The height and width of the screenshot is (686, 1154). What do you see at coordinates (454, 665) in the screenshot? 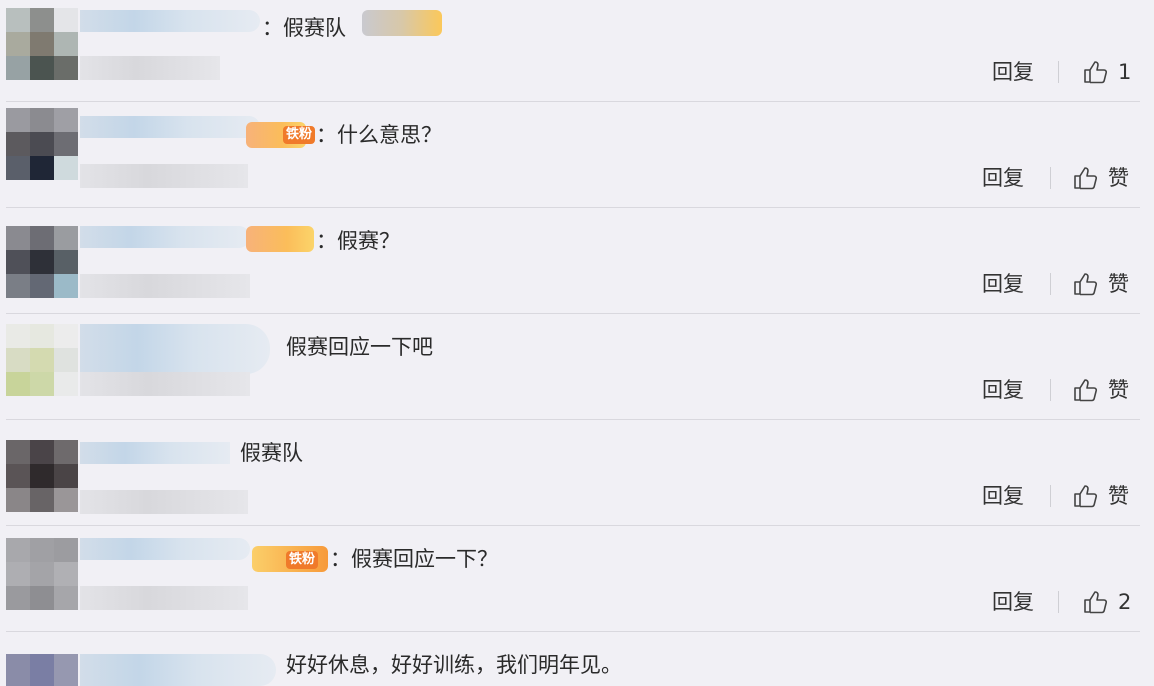
I see `comment-text: 好好休息，好好训练，我们明年见。` at bounding box center [454, 665].